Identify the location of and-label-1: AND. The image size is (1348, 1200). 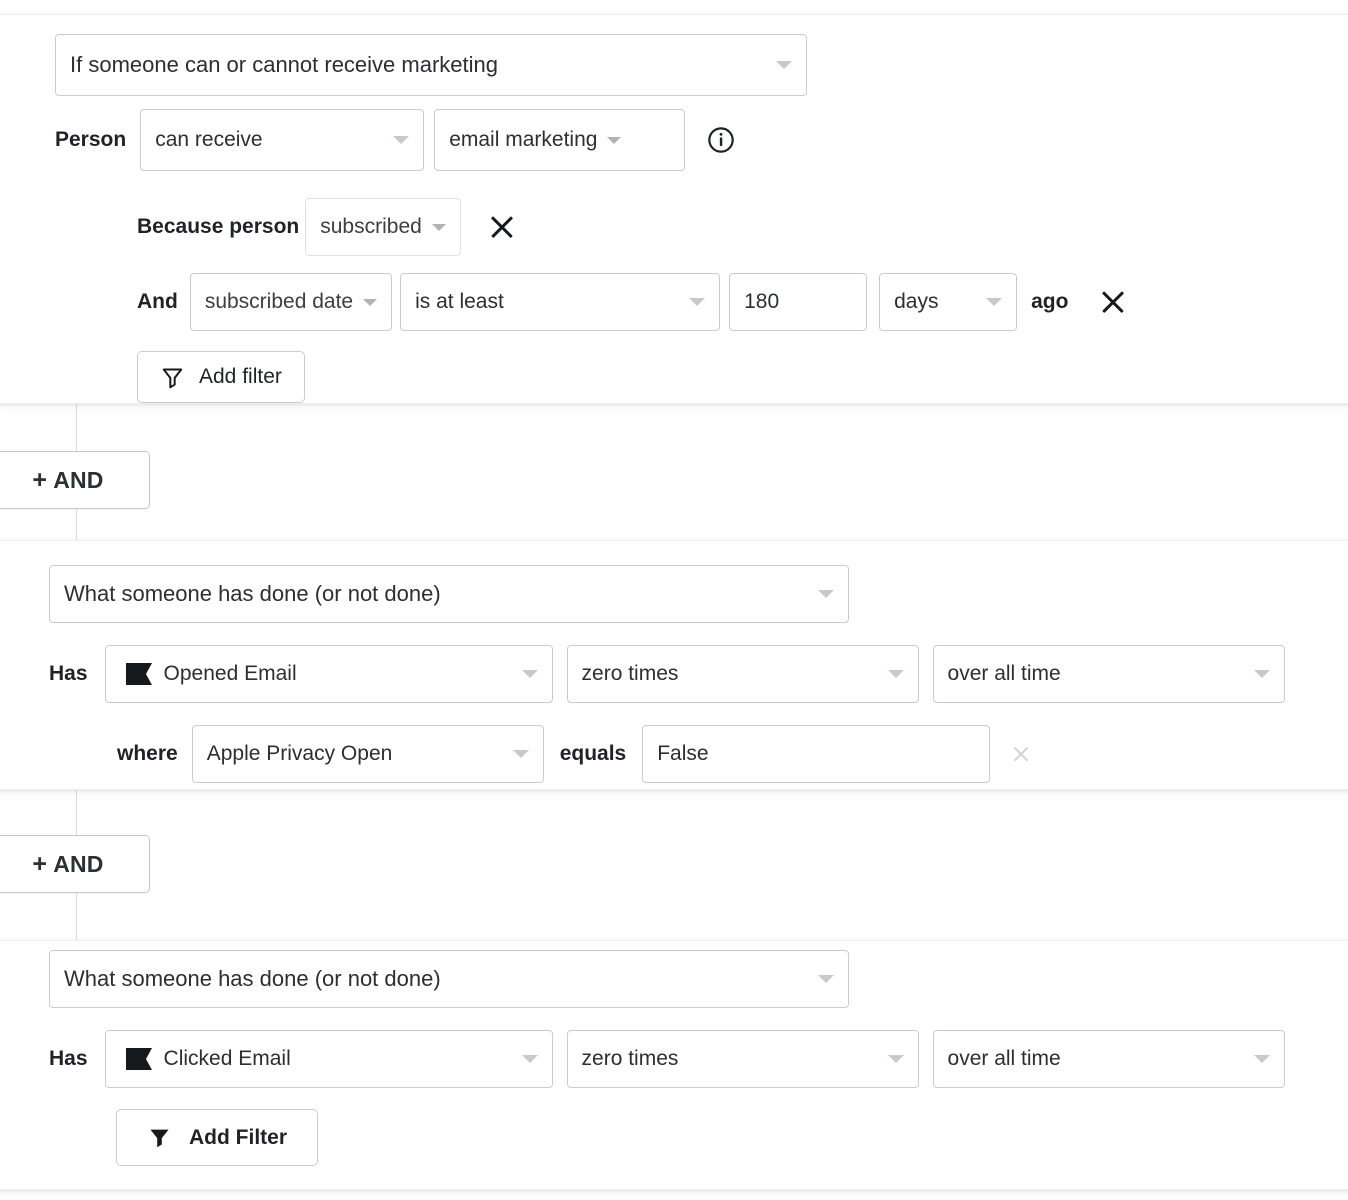
(78, 479).